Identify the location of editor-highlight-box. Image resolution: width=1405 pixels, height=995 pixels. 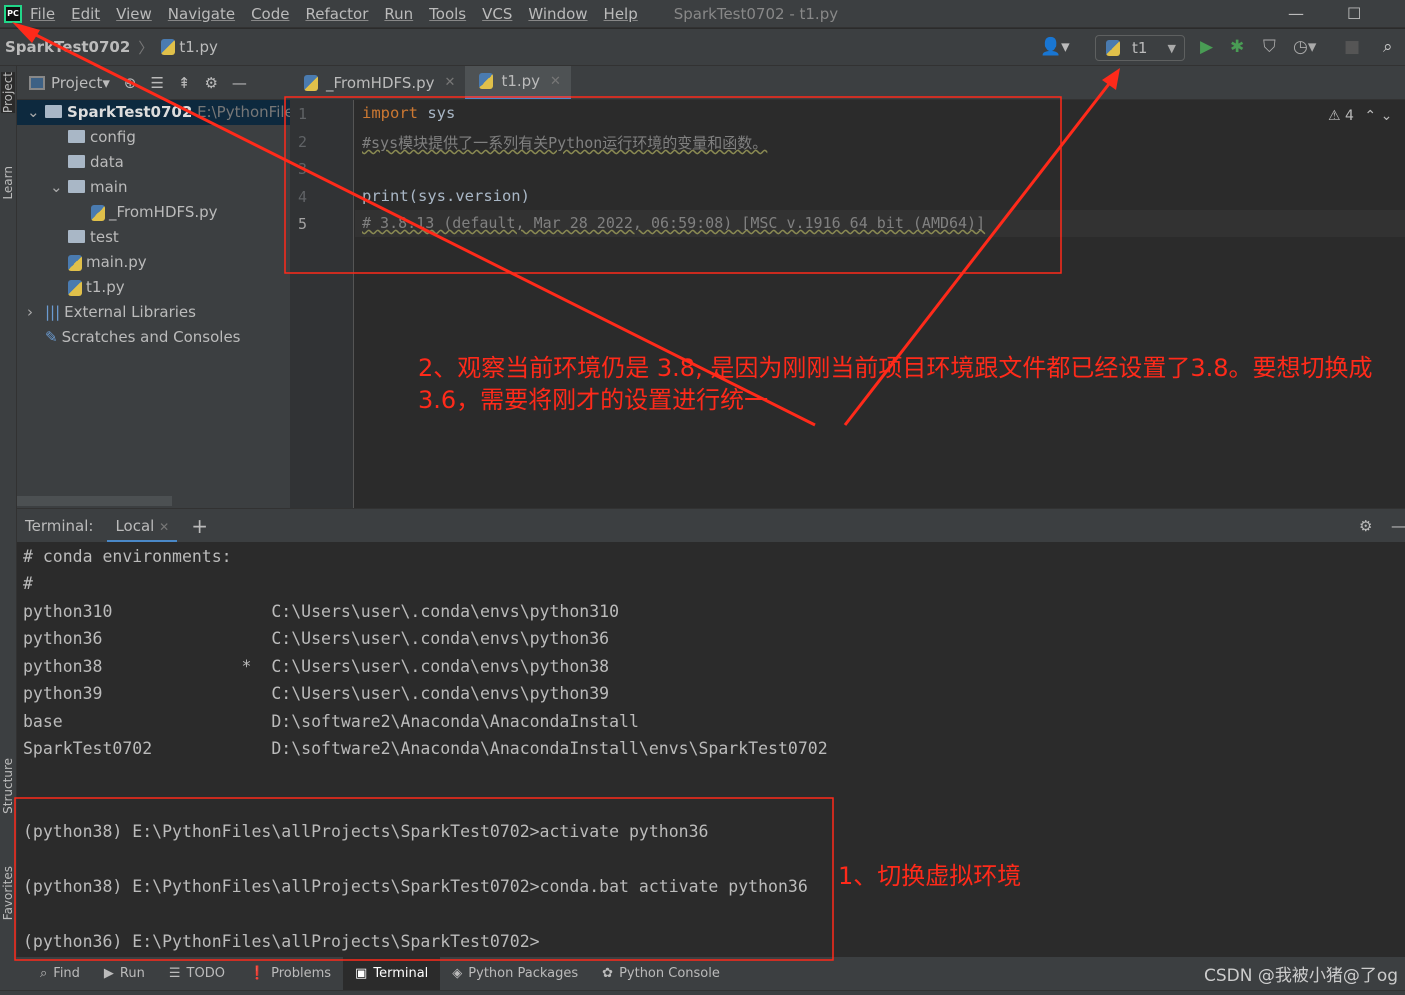
(673, 185).